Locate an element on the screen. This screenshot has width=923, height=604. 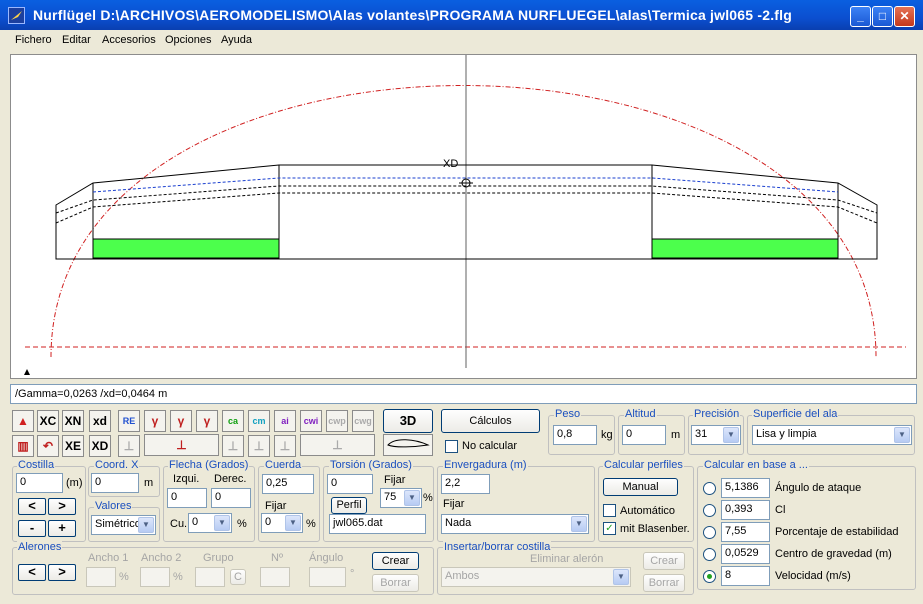
manual-button: Manual is located at coordinates (640, 487).